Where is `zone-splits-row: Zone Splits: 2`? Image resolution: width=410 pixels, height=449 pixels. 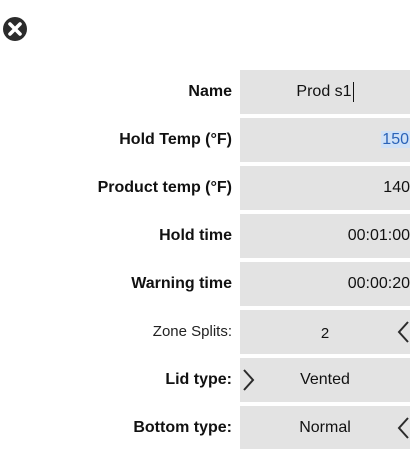 zone-splits-row: Zone Splits: 2 is located at coordinates (205, 332).